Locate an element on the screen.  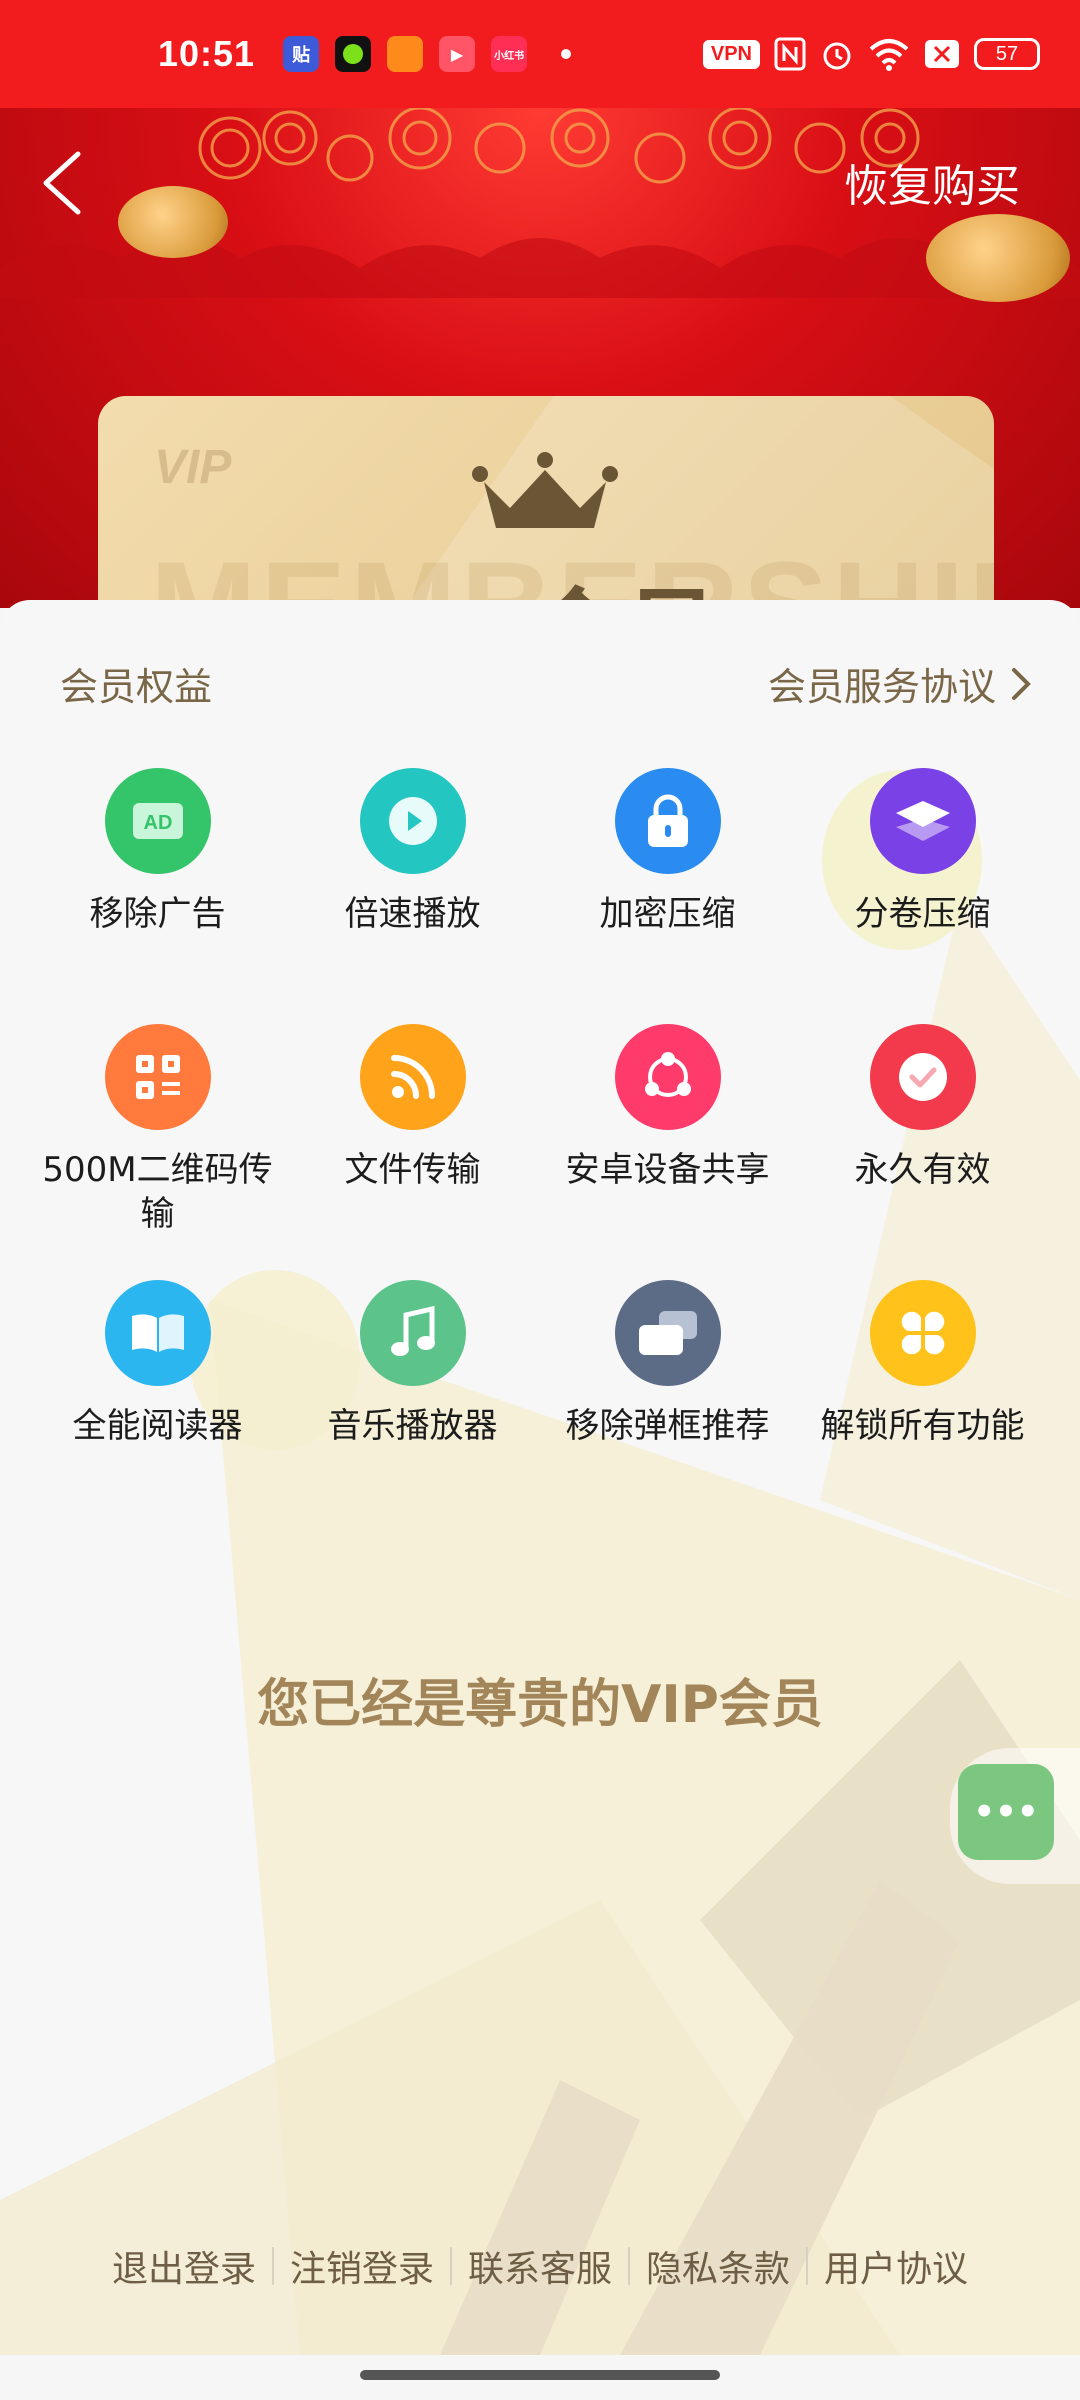
benefit-android-share: 安卓设备共享 is located at coordinates (667, 1108).